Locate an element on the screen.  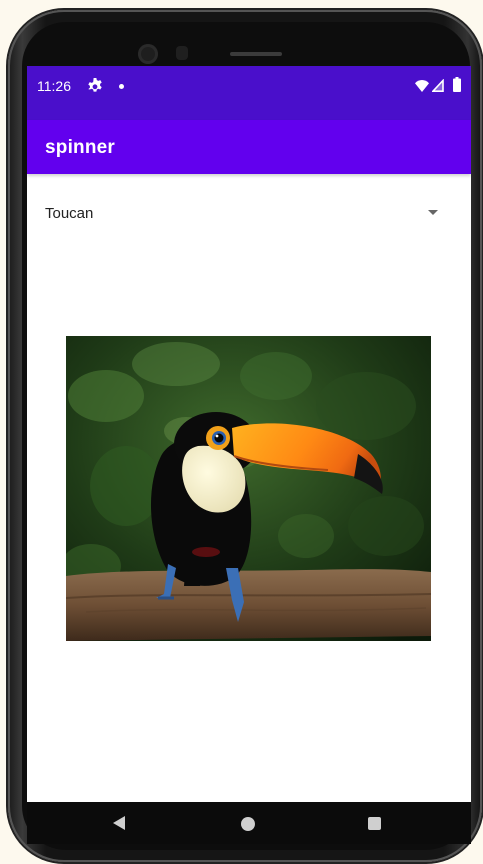
proximity-sensor is located at coordinates (182, 53).